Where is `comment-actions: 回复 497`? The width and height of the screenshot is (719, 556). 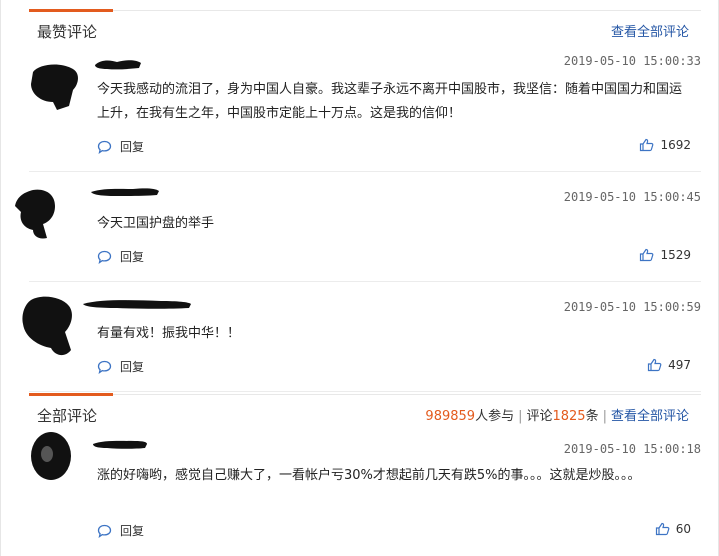 comment-actions: 回复 497 is located at coordinates (394, 368).